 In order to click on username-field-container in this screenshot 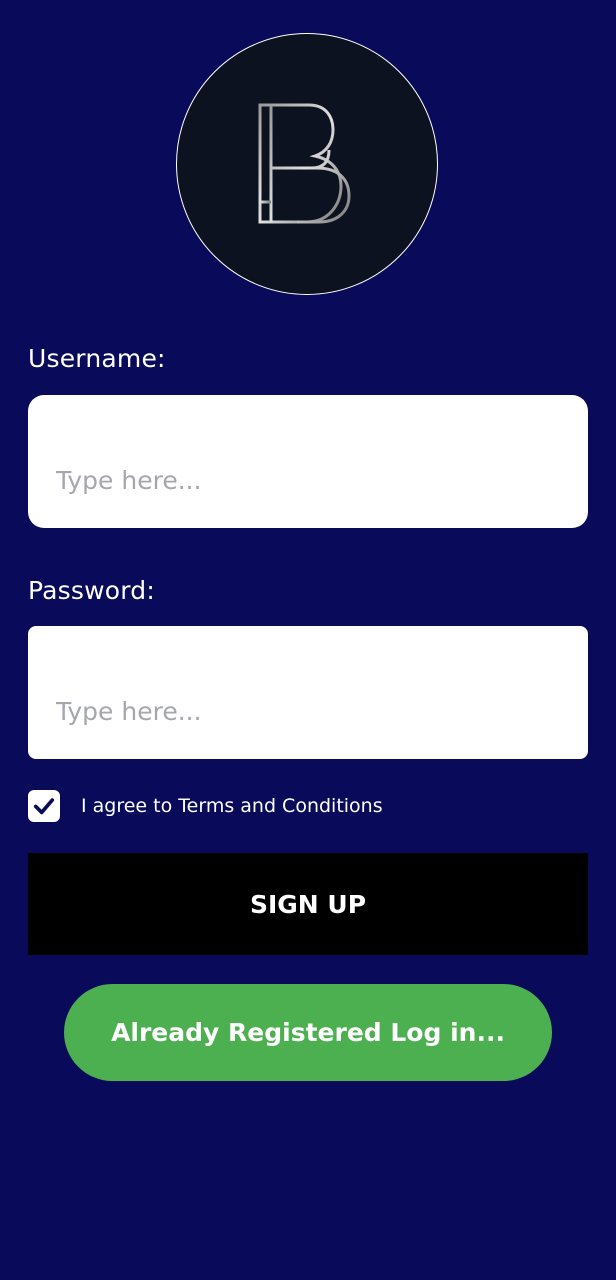, I will do `click(308, 461)`.